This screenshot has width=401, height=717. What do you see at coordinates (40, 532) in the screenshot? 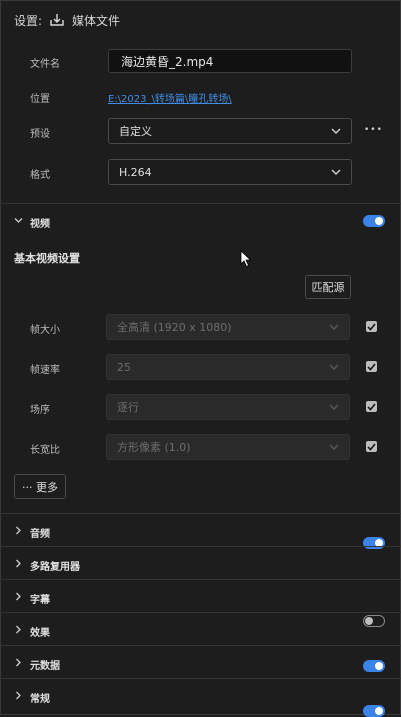
I see `section-title: 音频` at bounding box center [40, 532].